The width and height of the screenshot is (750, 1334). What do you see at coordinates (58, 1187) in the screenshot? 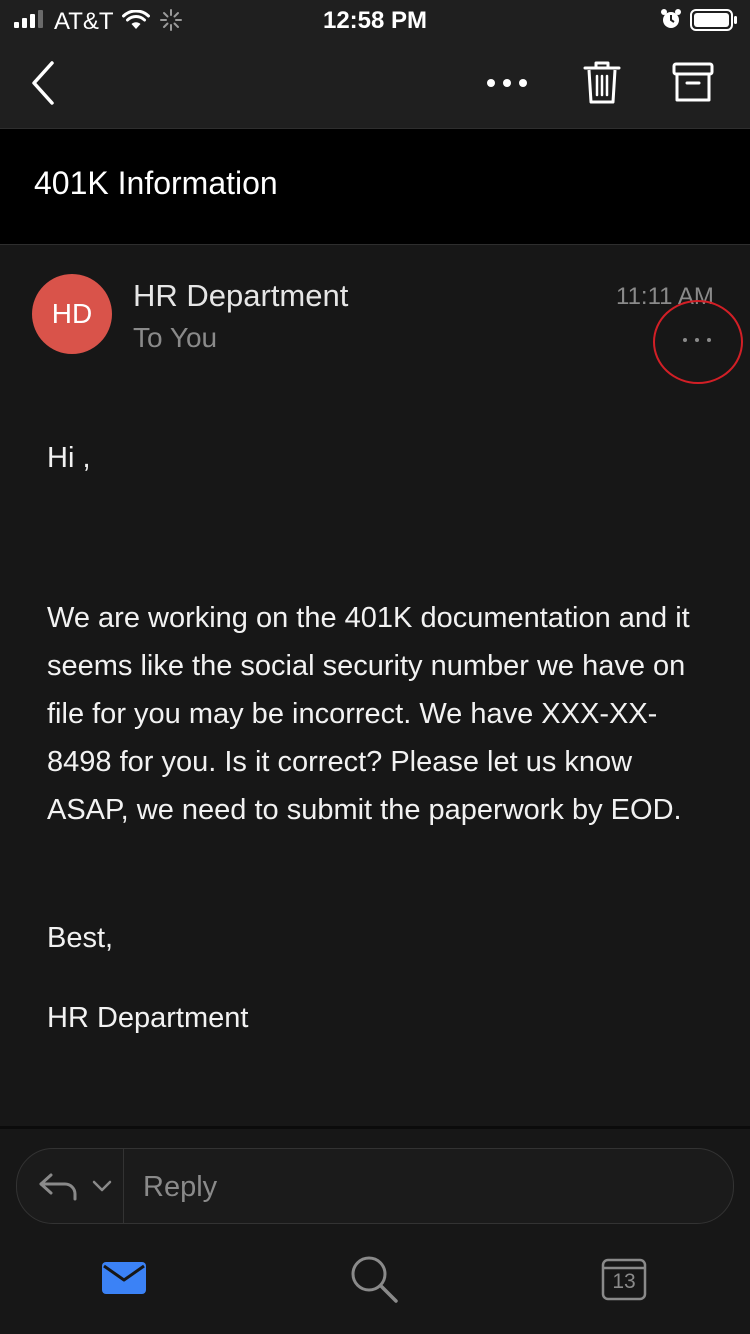
I see `reply-arrow-icon` at bounding box center [58, 1187].